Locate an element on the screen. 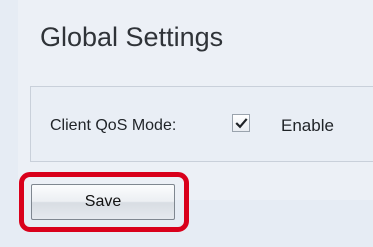 This screenshot has width=373, height=247. client-qos-mode-label: Client QoS Mode: is located at coordinates (113, 125).